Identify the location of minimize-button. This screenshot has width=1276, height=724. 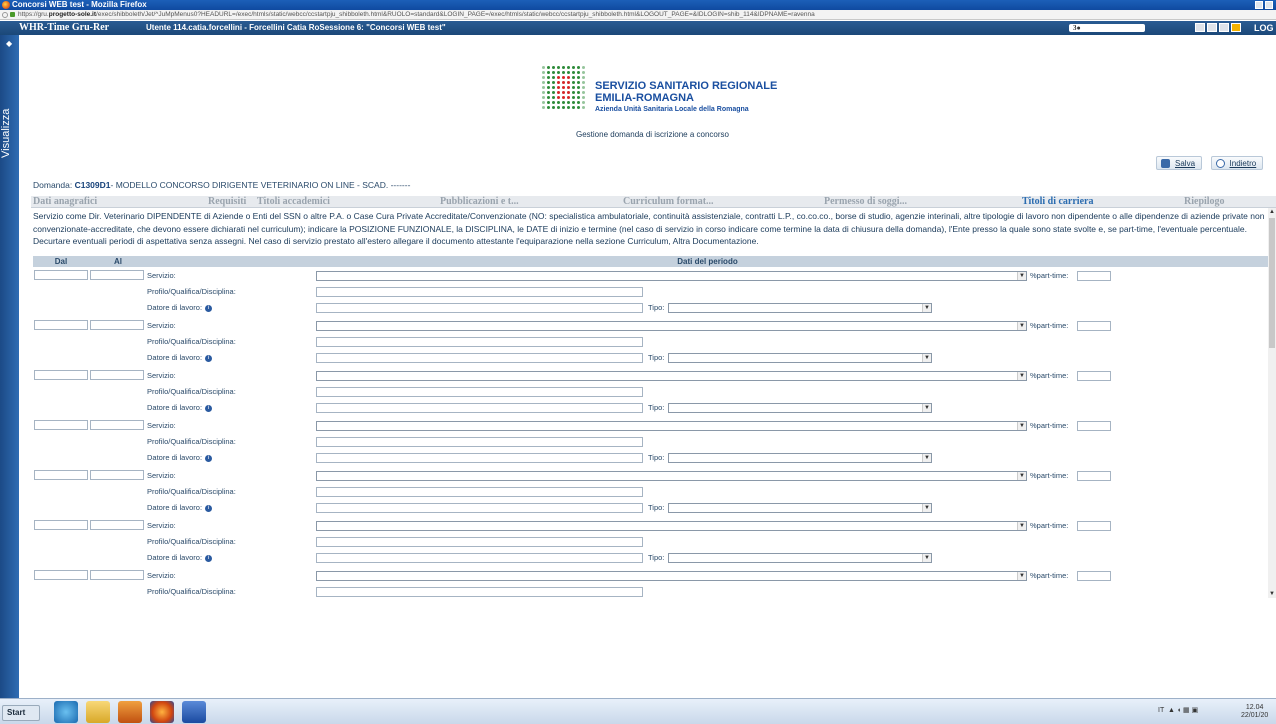
(1259, 5).